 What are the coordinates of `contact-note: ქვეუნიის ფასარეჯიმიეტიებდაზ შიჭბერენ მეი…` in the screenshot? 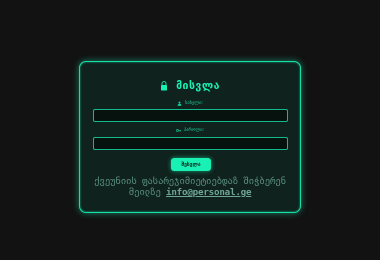 It's located at (190, 187).